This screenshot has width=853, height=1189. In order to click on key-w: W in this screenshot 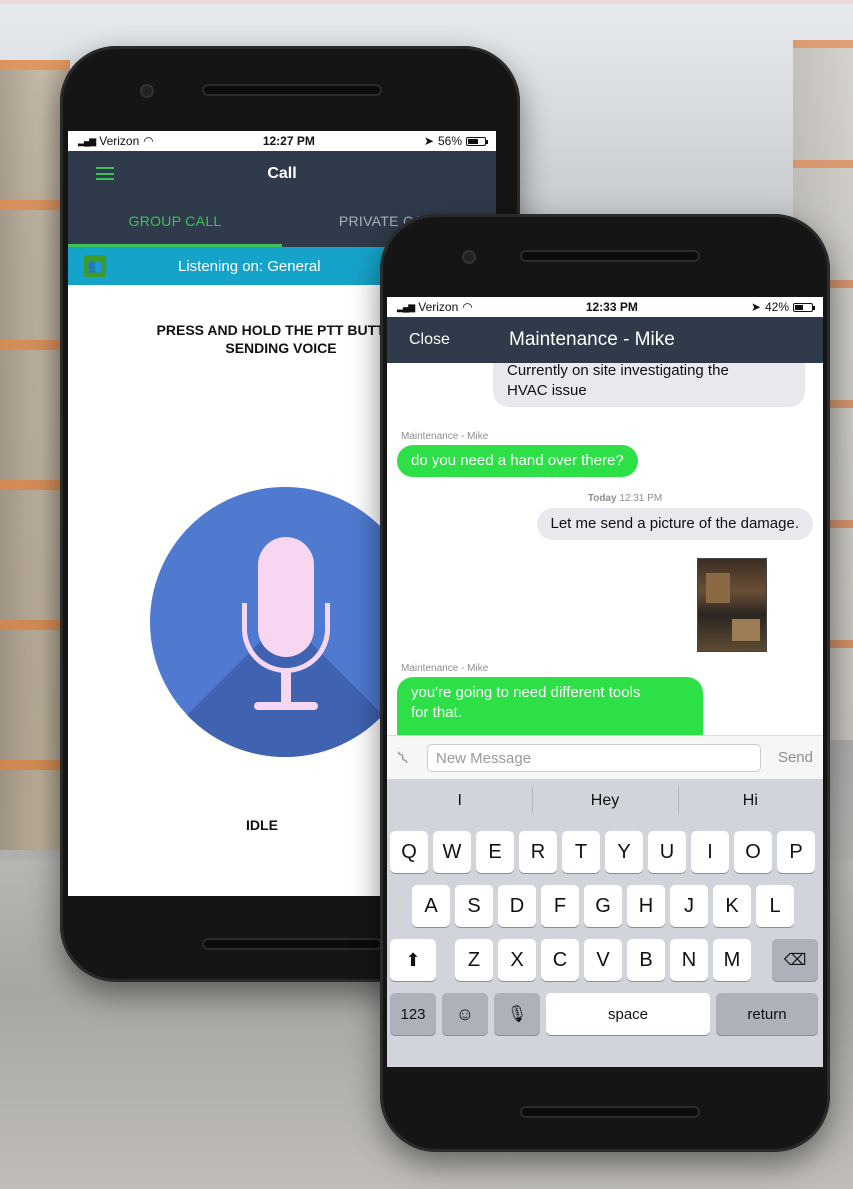, I will do `click(452, 852)`.